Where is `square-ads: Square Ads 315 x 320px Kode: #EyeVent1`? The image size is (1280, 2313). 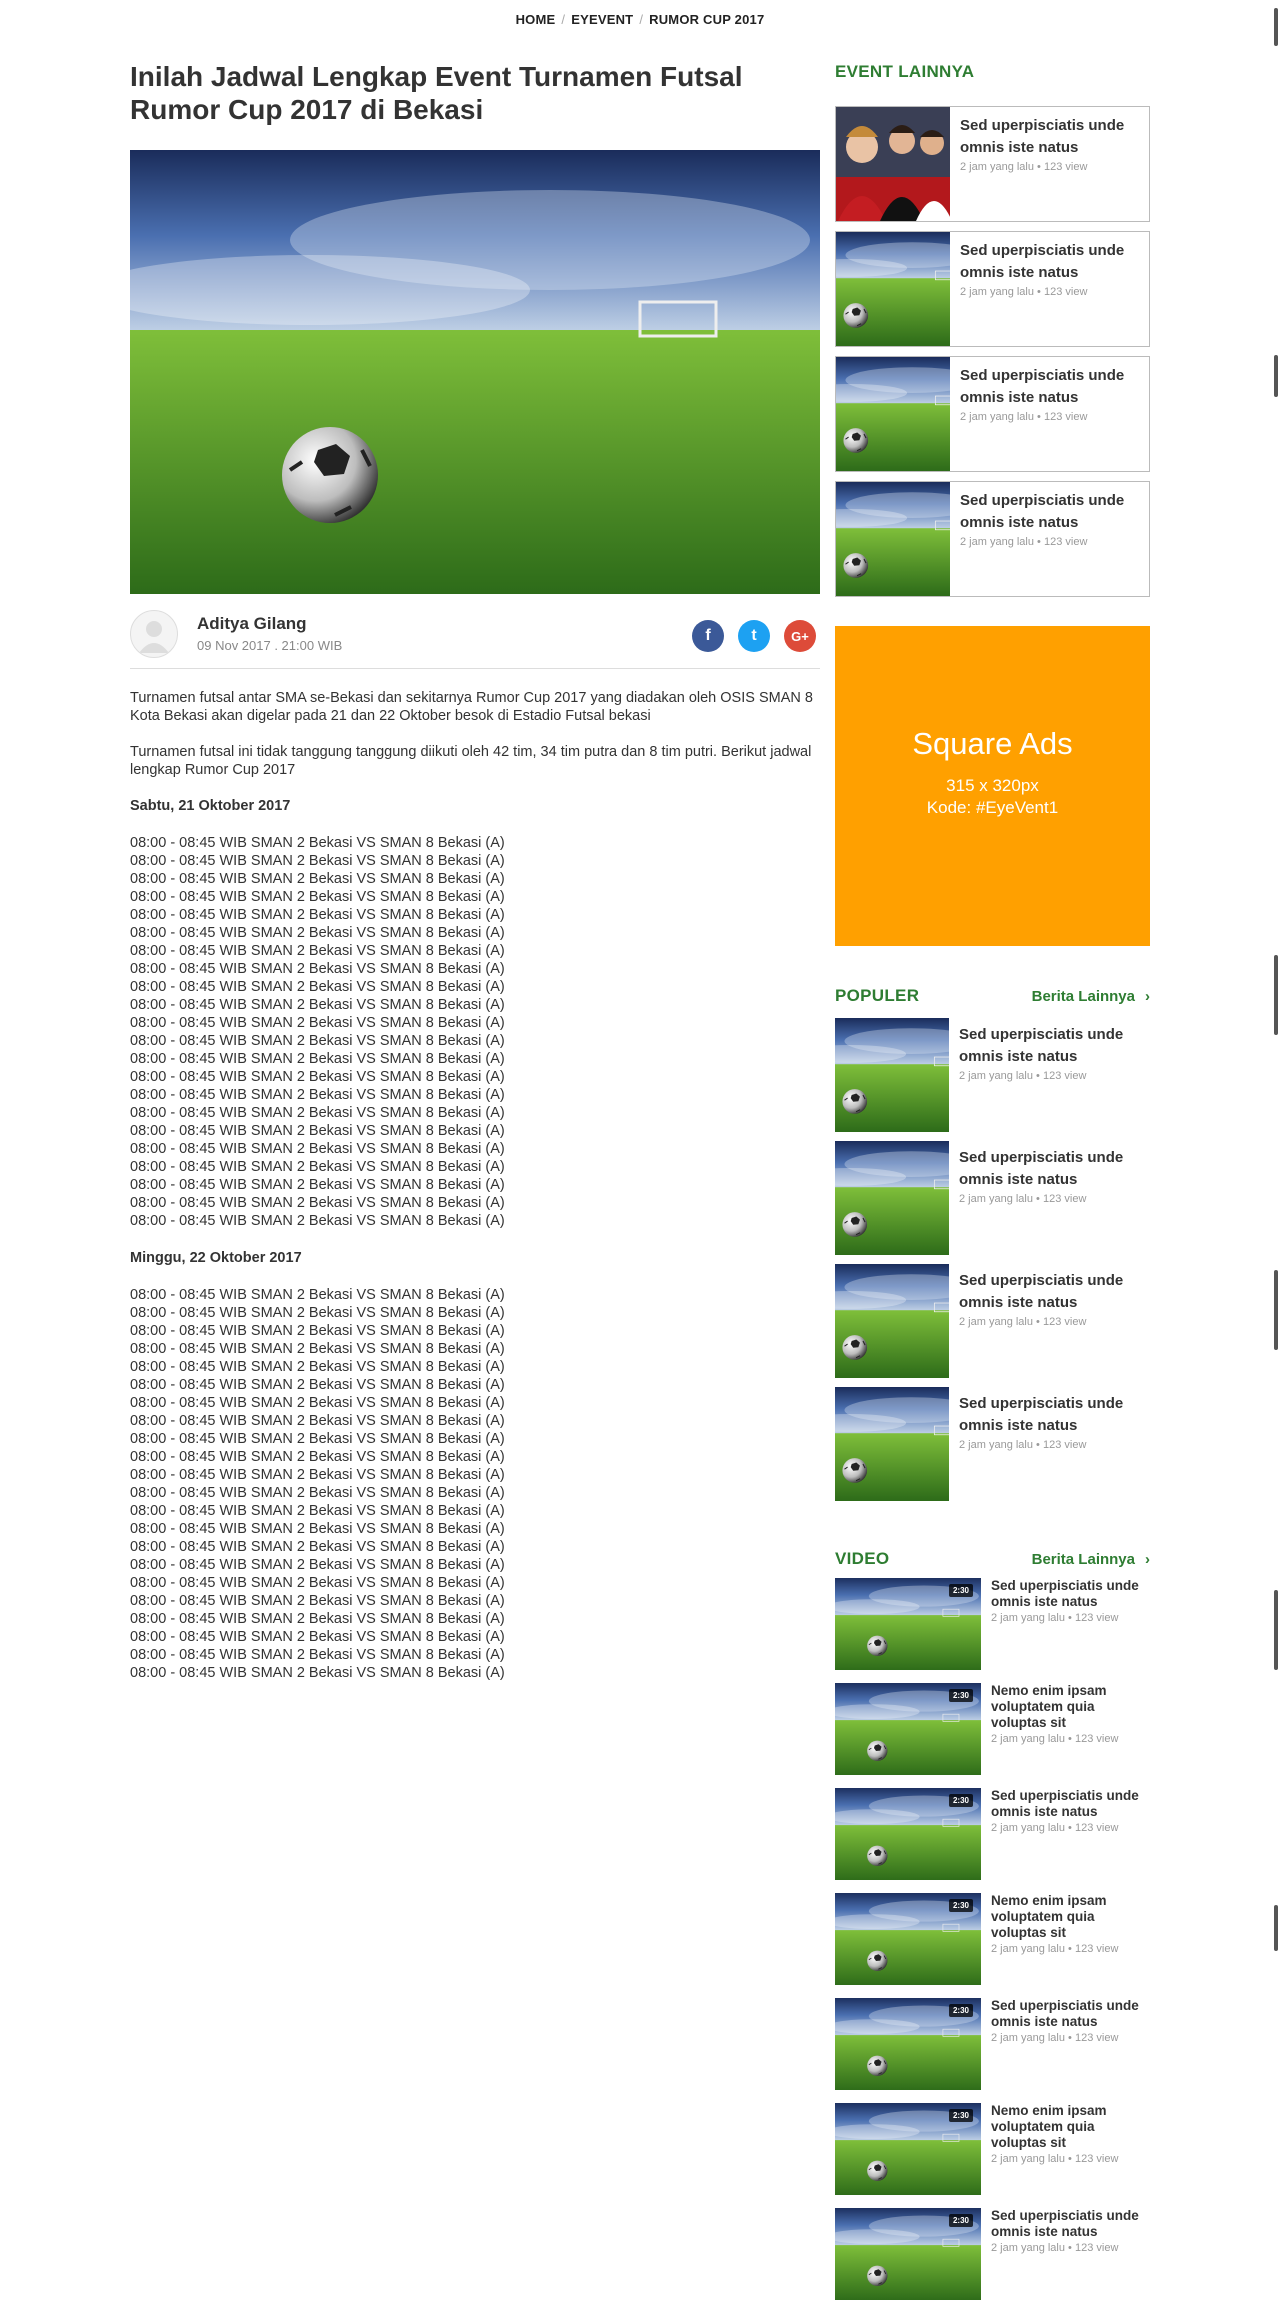 square-ads: Square Ads 315 x 320px Kode: #EyeVent1 is located at coordinates (992, 786).